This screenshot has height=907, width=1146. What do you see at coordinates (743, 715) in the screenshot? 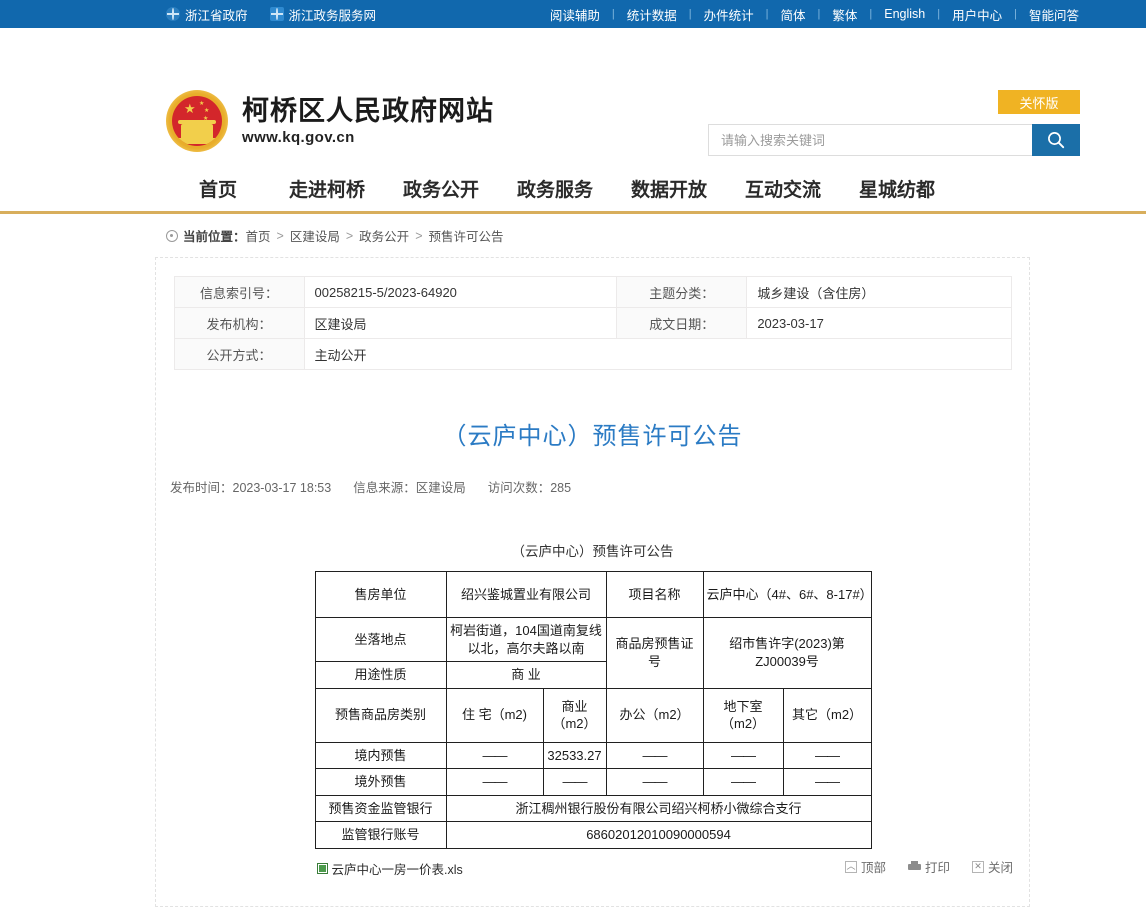
I see `cell-category-basement: 地下室（m2）` at bounding box center [743, 715].